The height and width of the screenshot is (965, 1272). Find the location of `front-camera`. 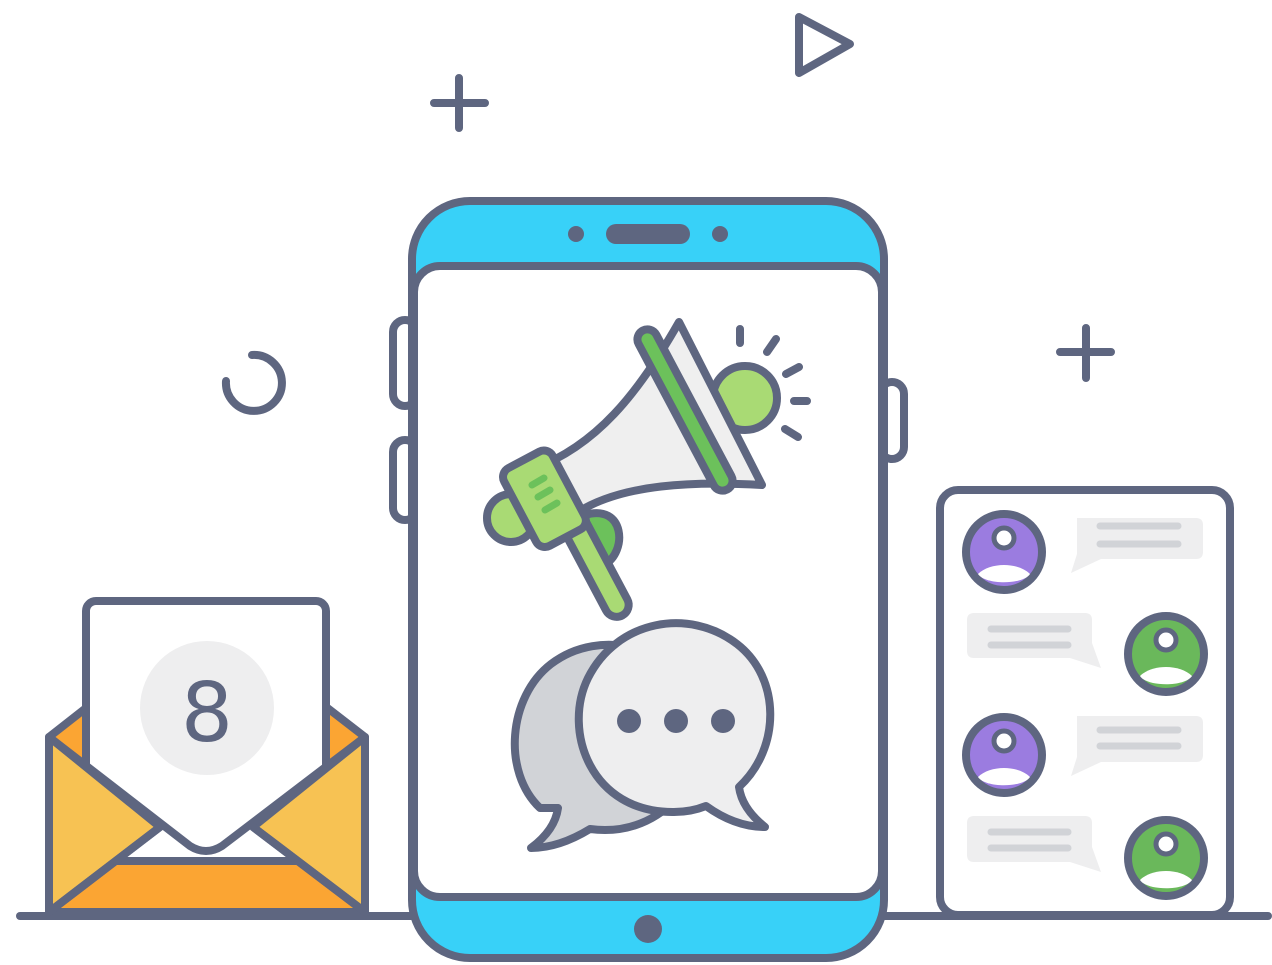

front-camera is located at coordinates (576, 234).